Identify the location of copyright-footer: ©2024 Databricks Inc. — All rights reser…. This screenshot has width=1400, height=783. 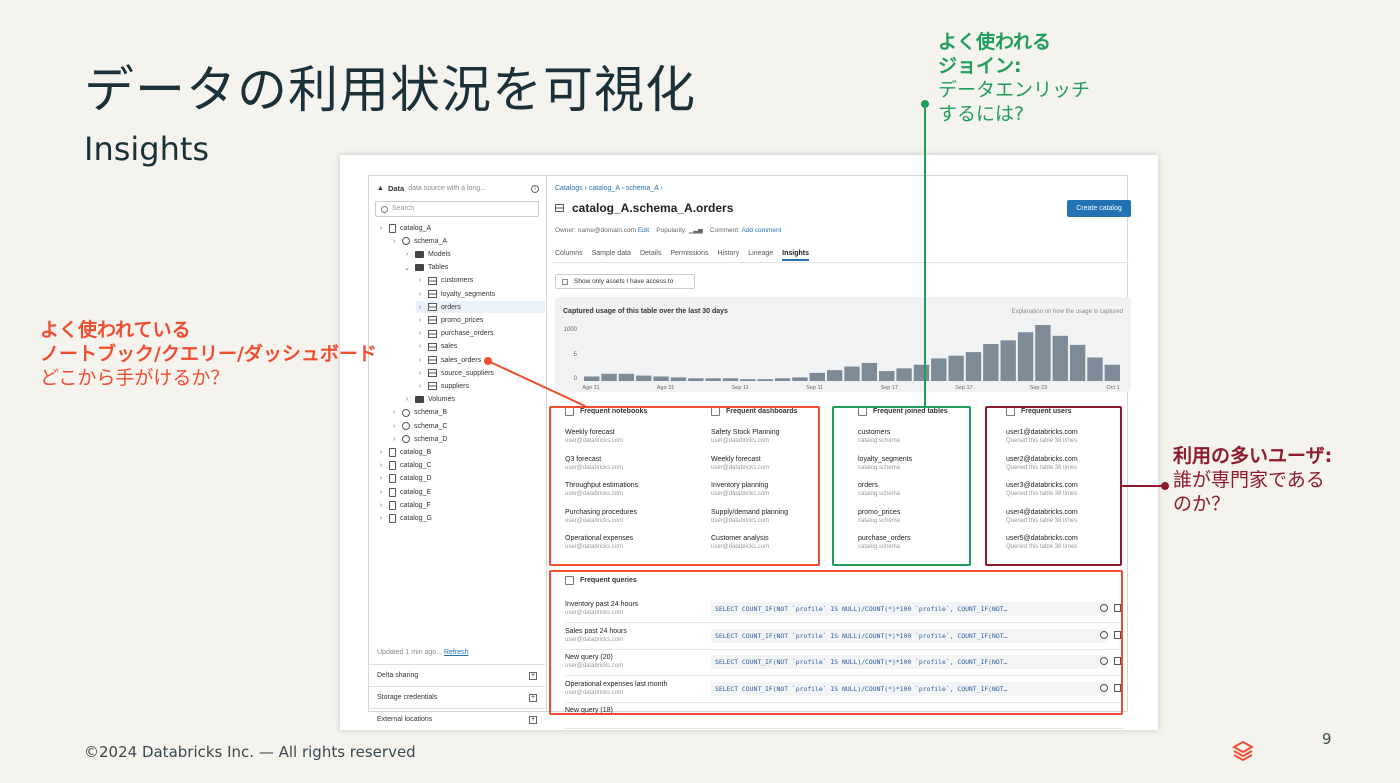
(250, 752).